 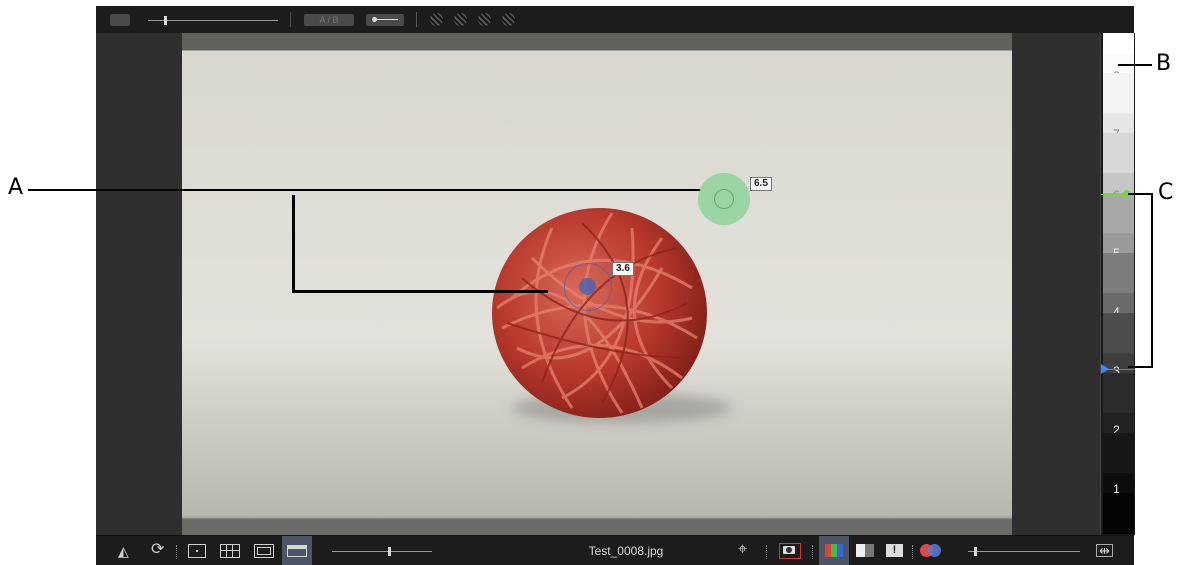 What do you see at coordinates (420, 291) in the screenshot?
I see `callout-a-bracket-horizontal` at bounding box center [420, 291].